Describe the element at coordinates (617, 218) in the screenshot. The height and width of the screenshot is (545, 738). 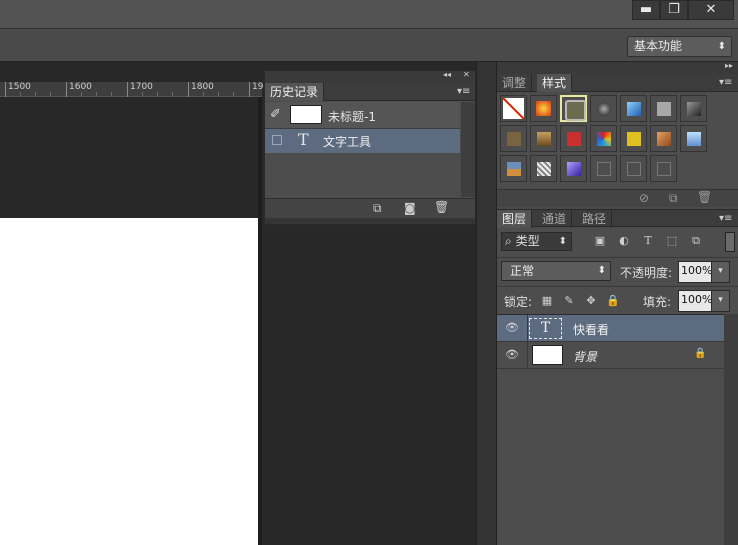
I see `layers-tab-row: 图层 通道 路径 ▾≡` at that location.